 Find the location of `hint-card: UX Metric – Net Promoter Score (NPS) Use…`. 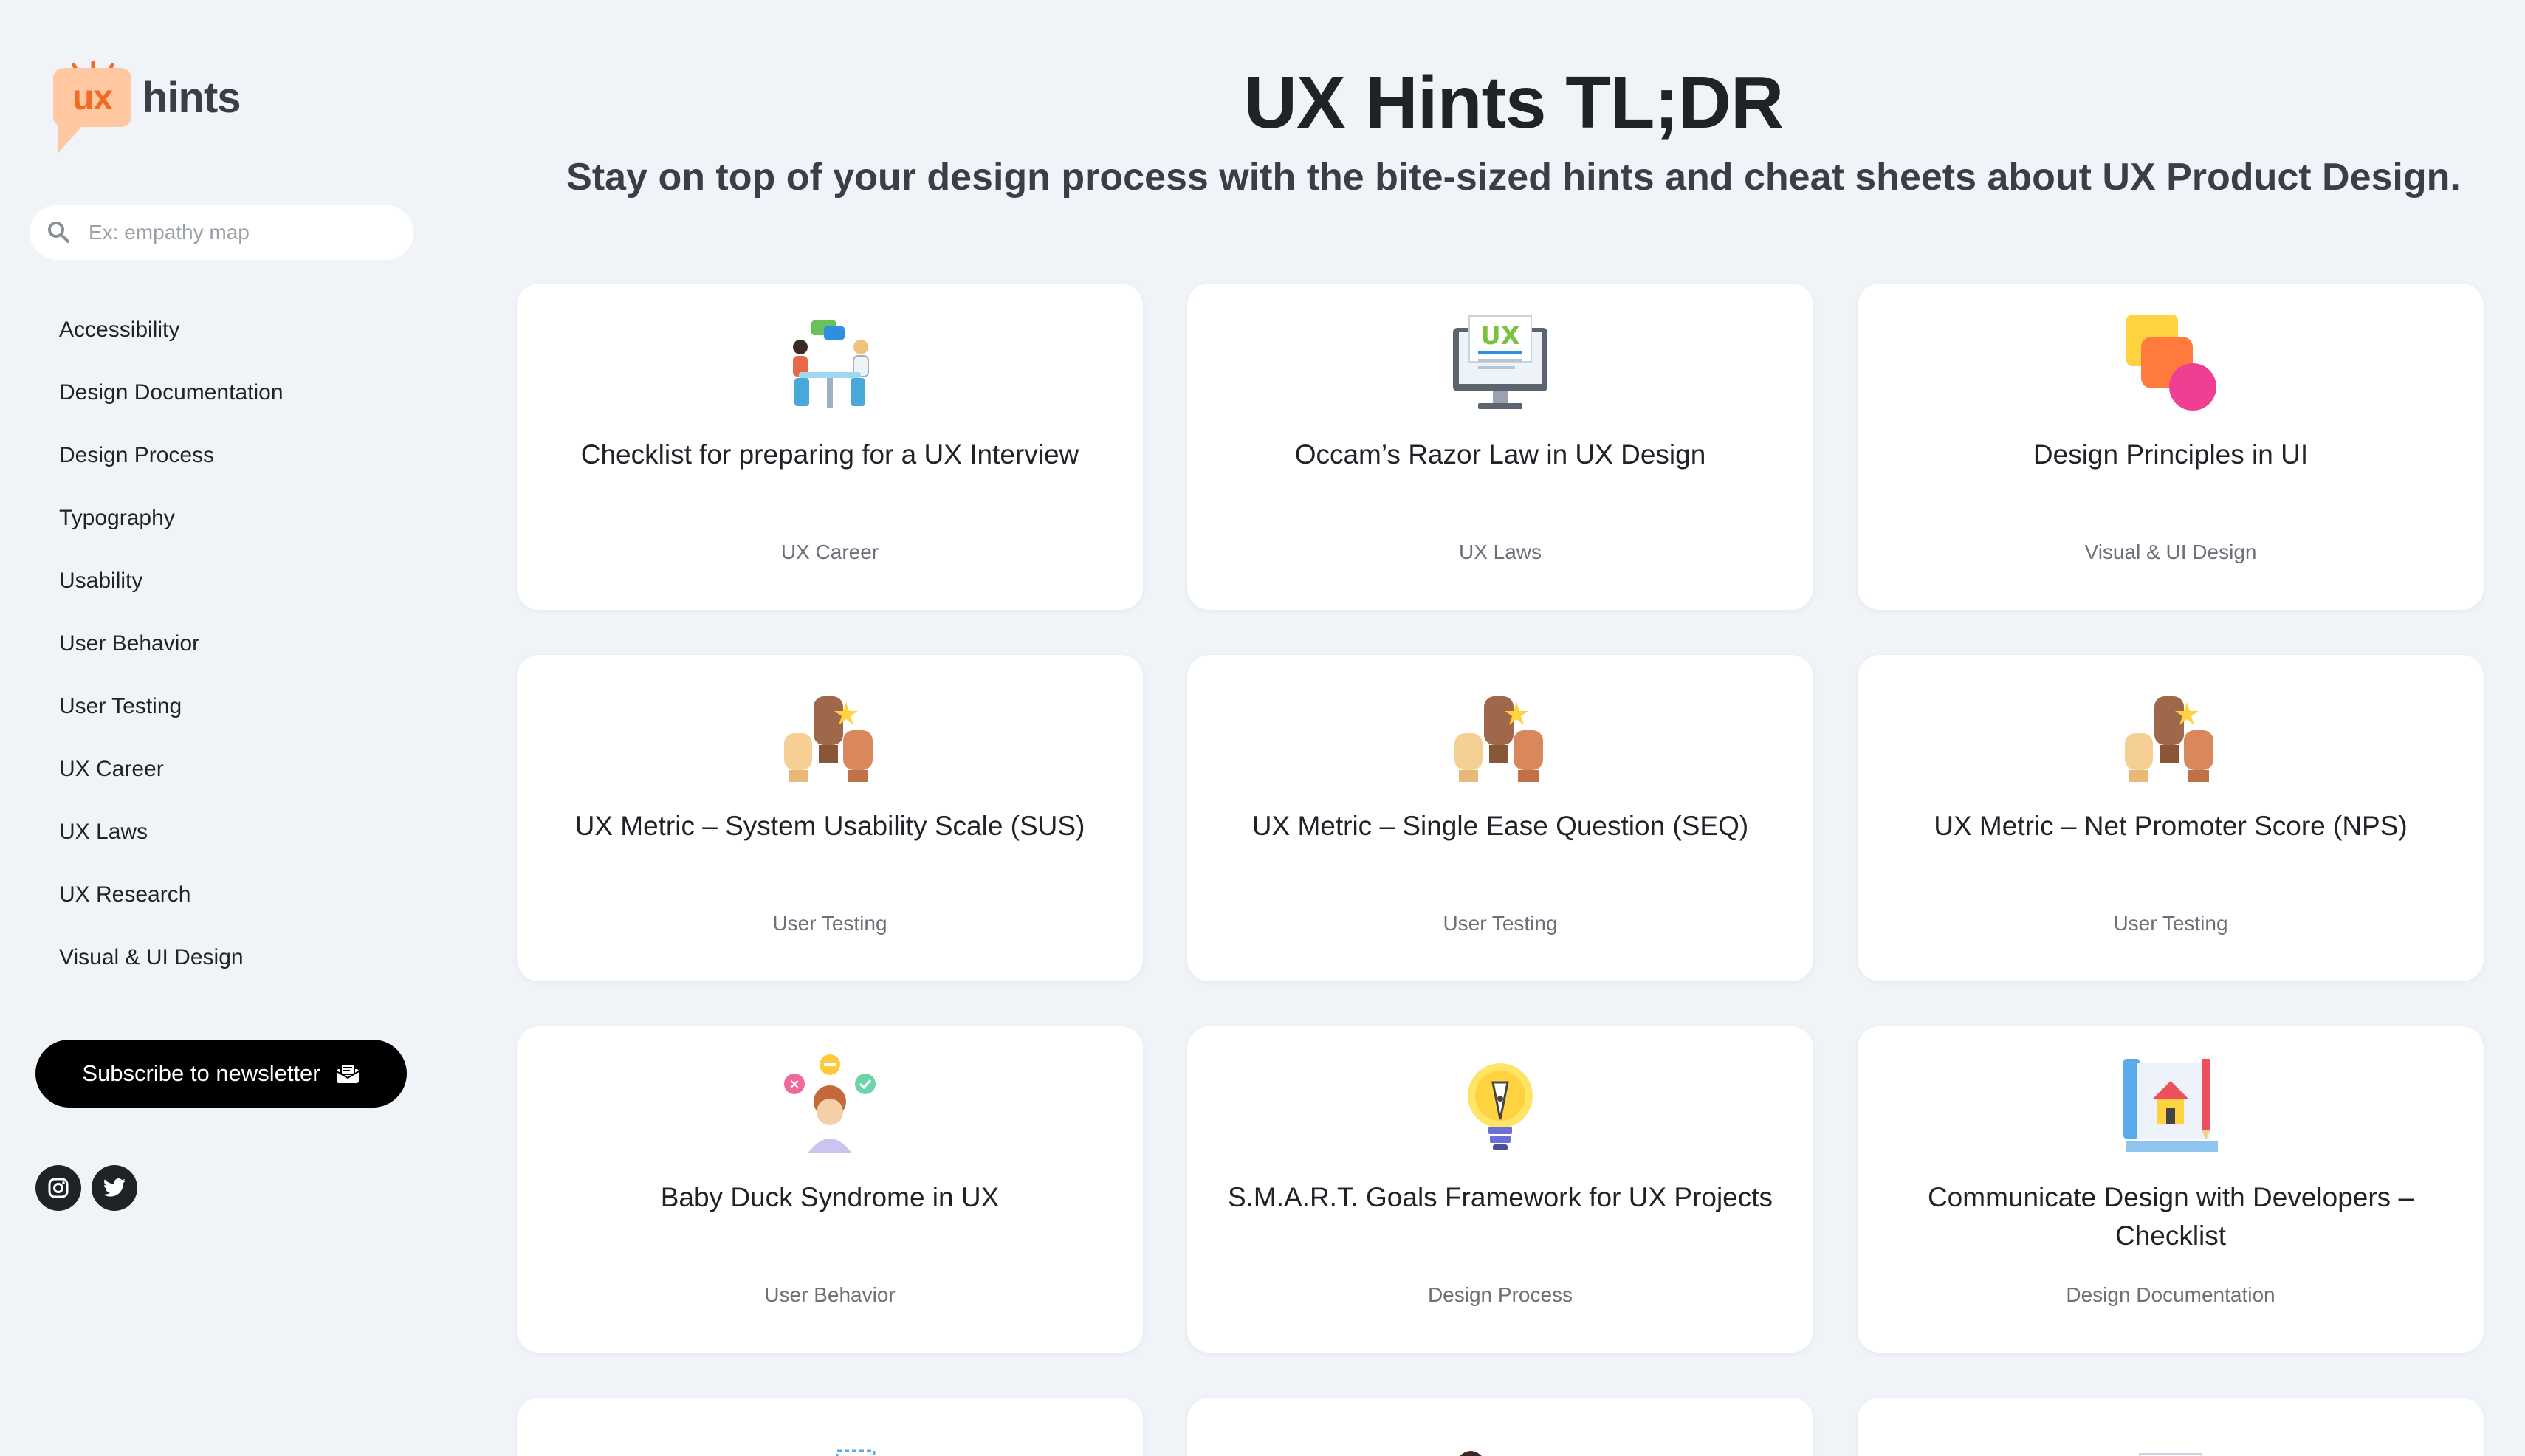

hint-card: UX Metric – Net Promoter Score (NPS) Use… is located at coordinates (2171, 818).